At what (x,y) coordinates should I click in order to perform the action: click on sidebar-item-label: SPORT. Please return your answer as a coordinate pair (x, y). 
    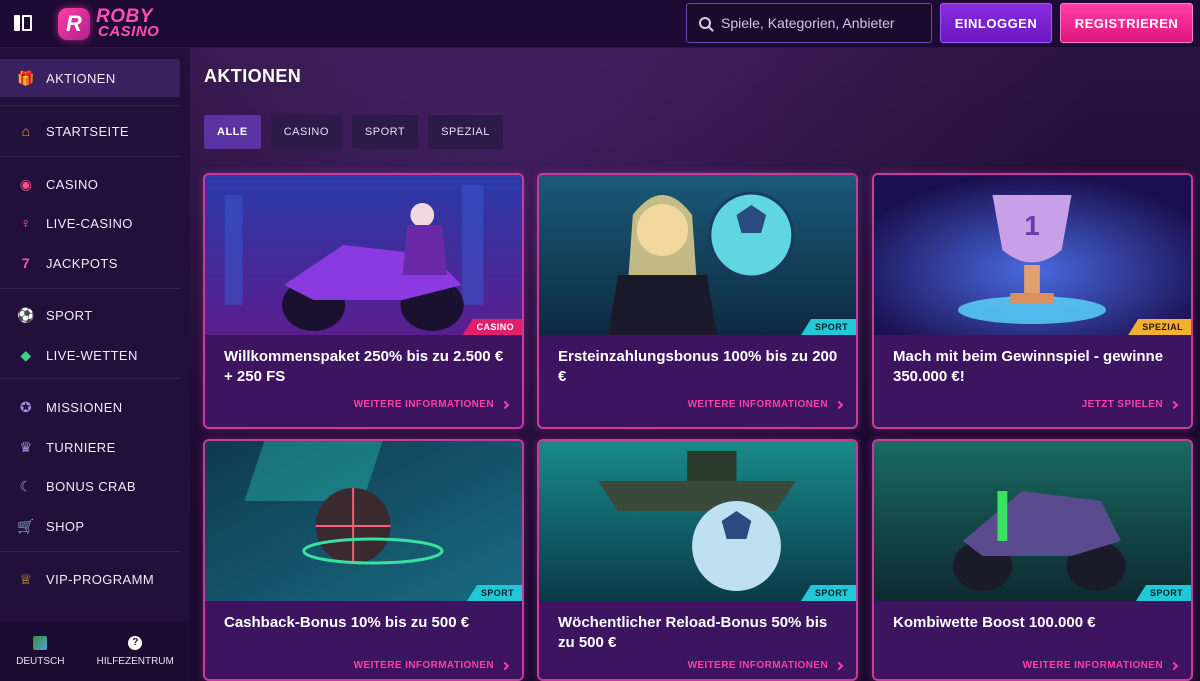
    Looking at the image, I should click on (69, 315).